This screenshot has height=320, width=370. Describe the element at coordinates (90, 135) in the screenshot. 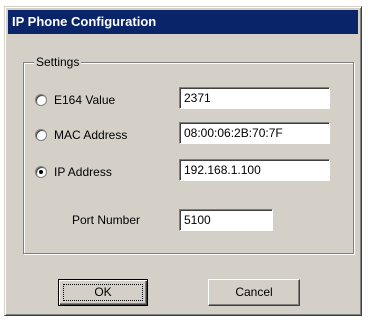

I see `mac-address-label: MAC Address` at that location.